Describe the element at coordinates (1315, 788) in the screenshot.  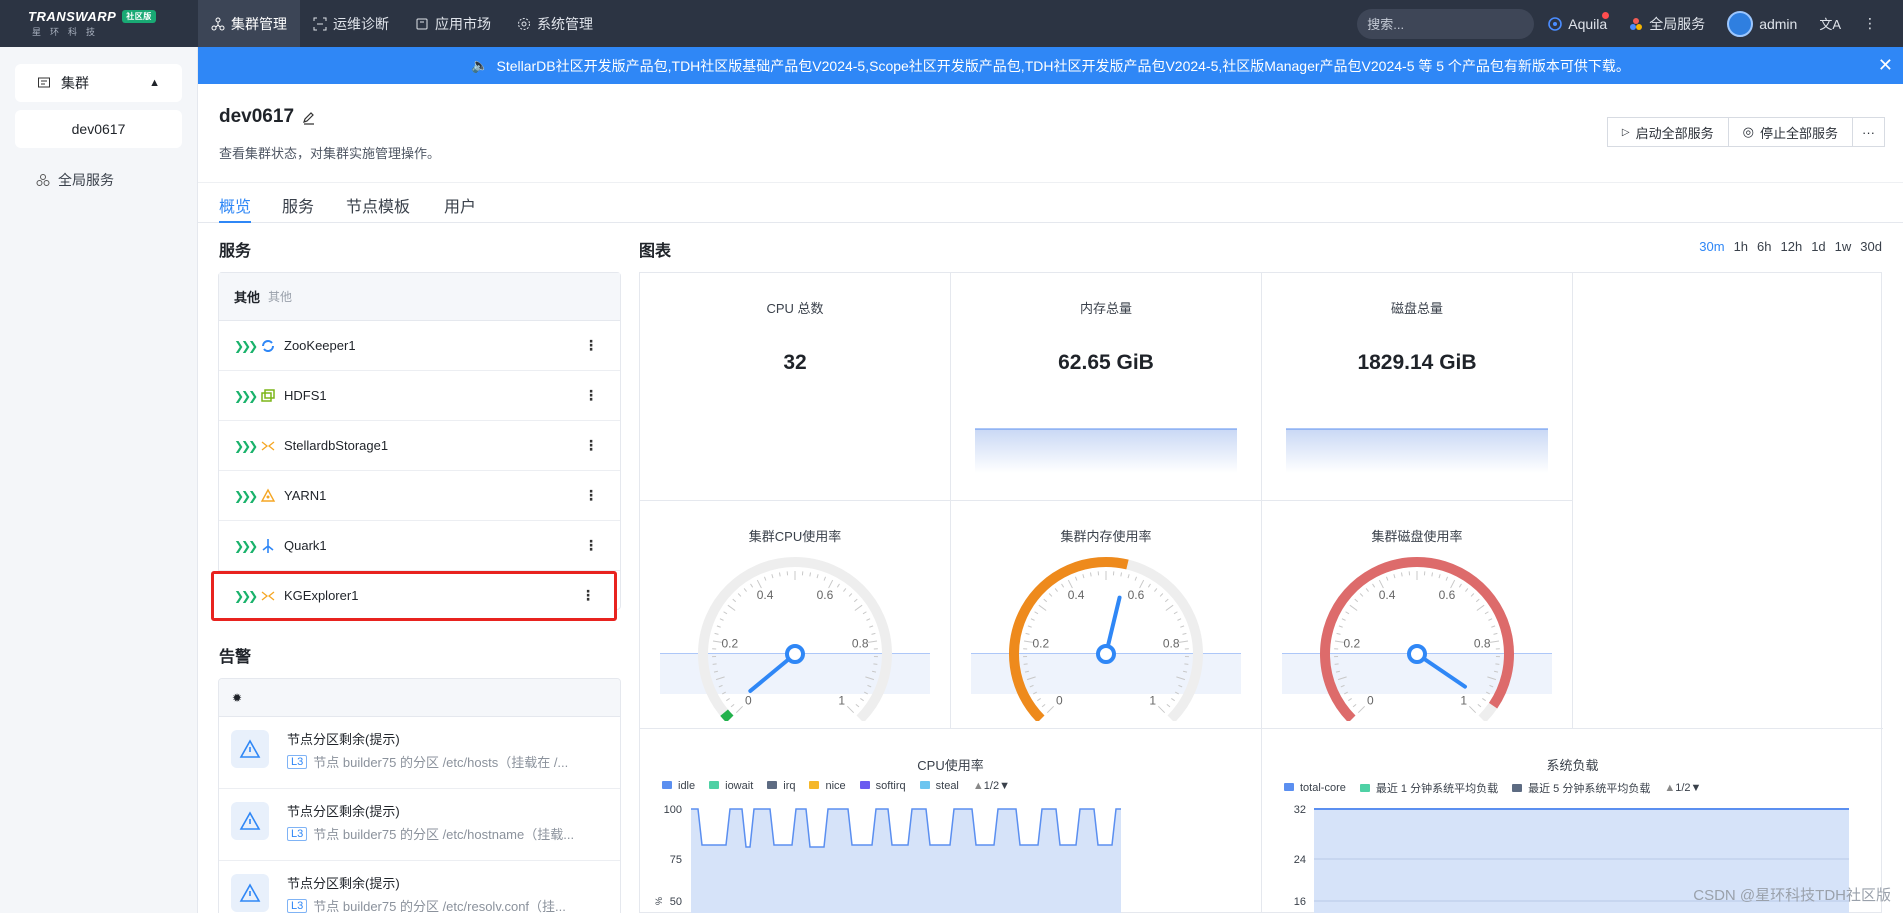
I see `legend-total-core: total-core` at that location.